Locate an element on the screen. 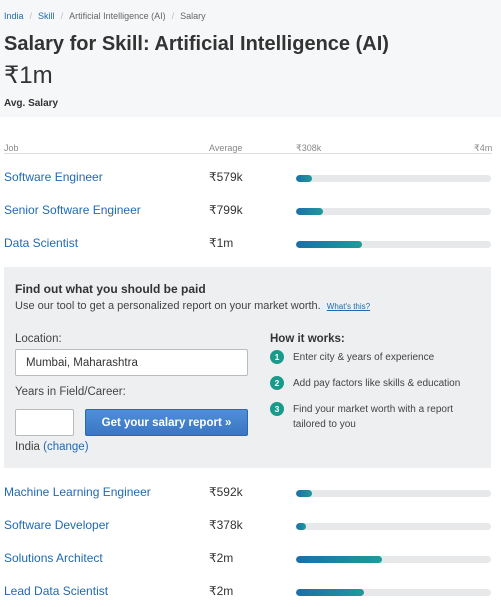 The height and width of the screenshot is (607, 501). whats-this-link: What's this? is located at coordinates (348, 306).